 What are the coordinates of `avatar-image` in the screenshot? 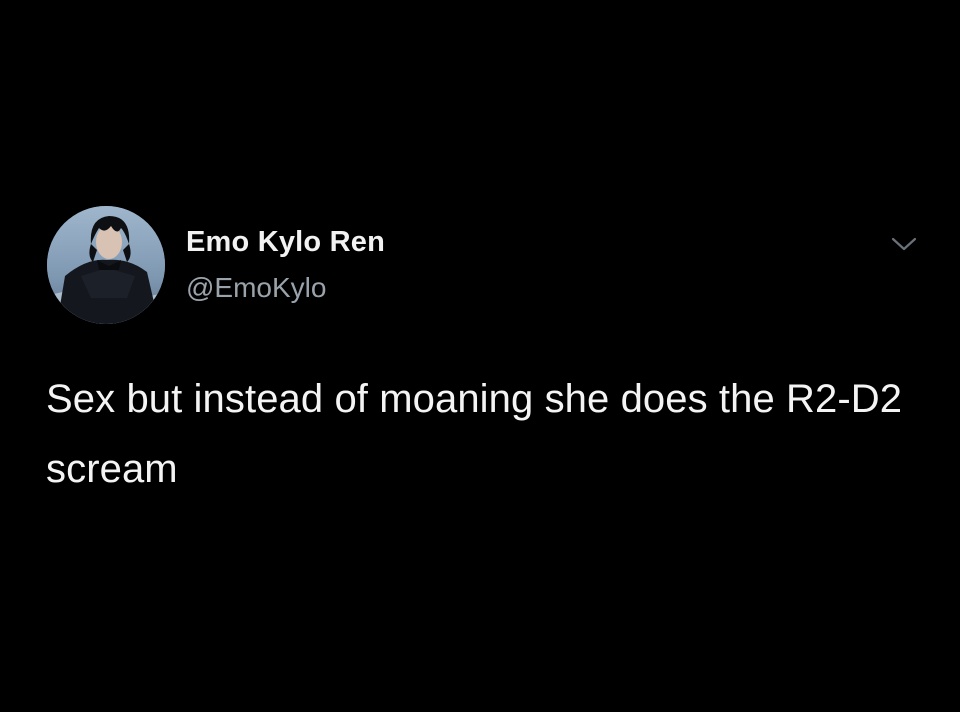 It's located at (106, 265).